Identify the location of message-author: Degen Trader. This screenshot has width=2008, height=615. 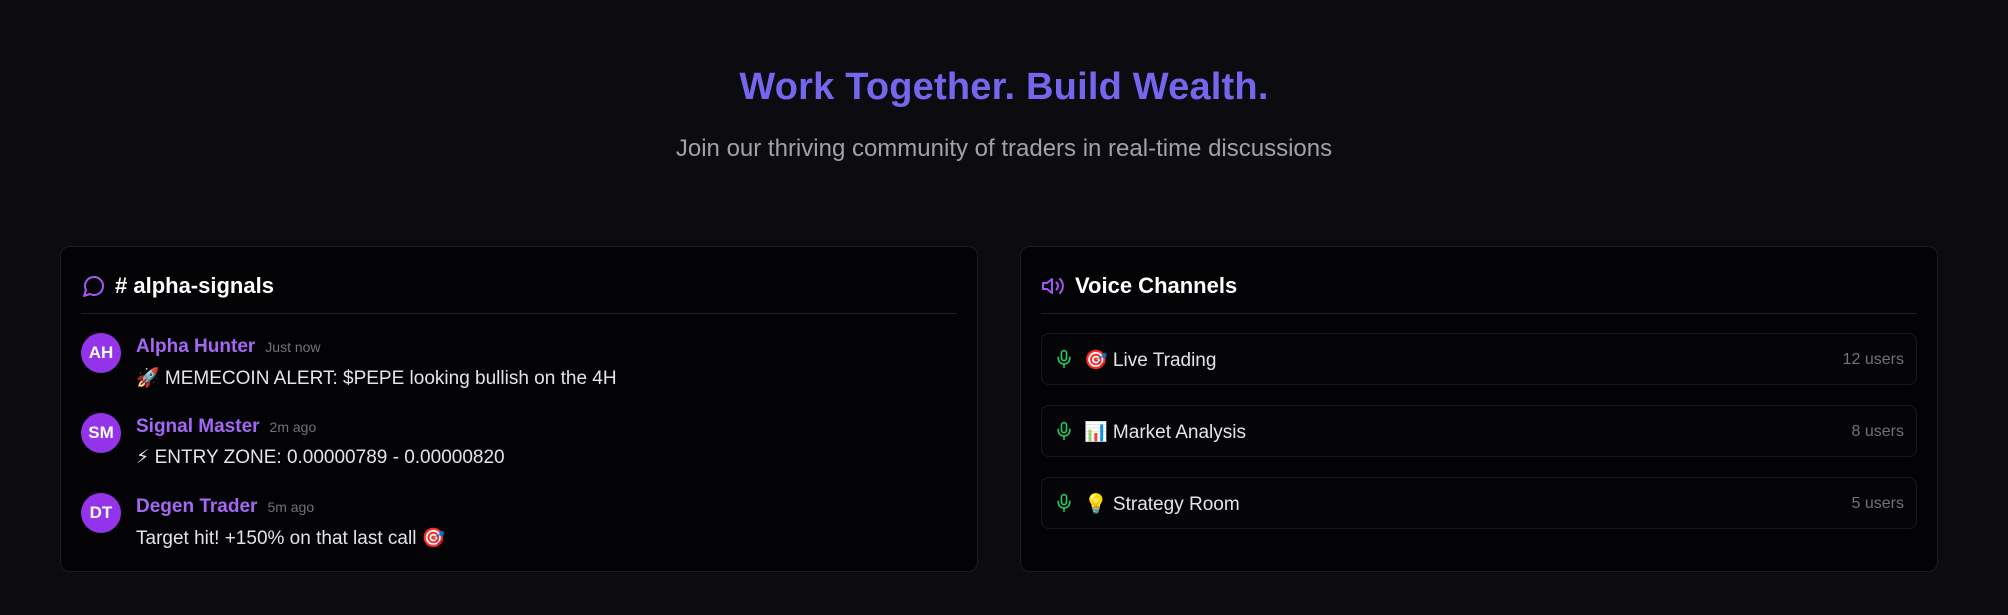
(196, 507).